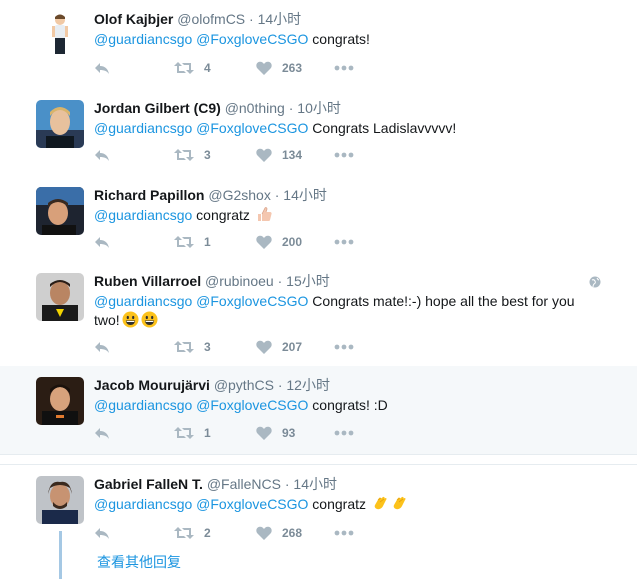  I want to click on tweet-text: @guardiancsgo @FoxgloveCSGO congrats!, so click(347, 39).